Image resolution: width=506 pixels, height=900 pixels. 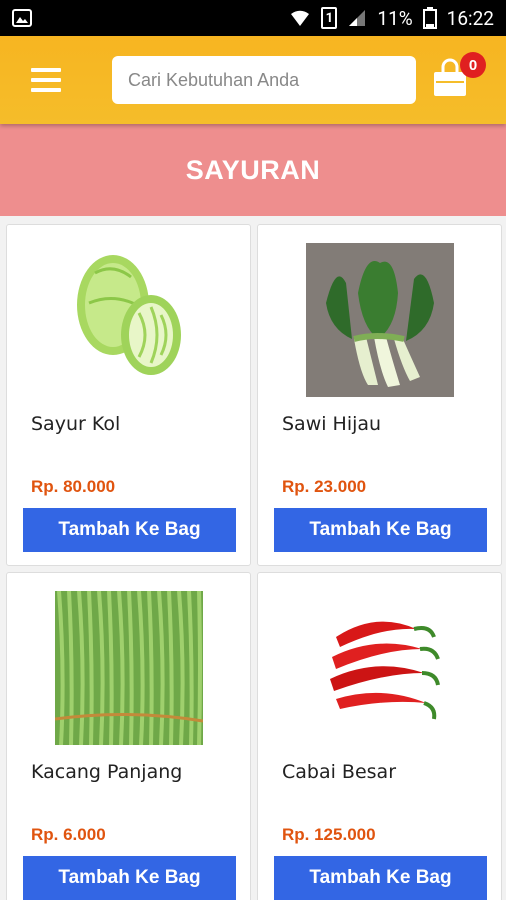 What do you see at coordinates (380, 668) in the screenshot?
I see `red-chili-image` at bounding box center [380, 668].